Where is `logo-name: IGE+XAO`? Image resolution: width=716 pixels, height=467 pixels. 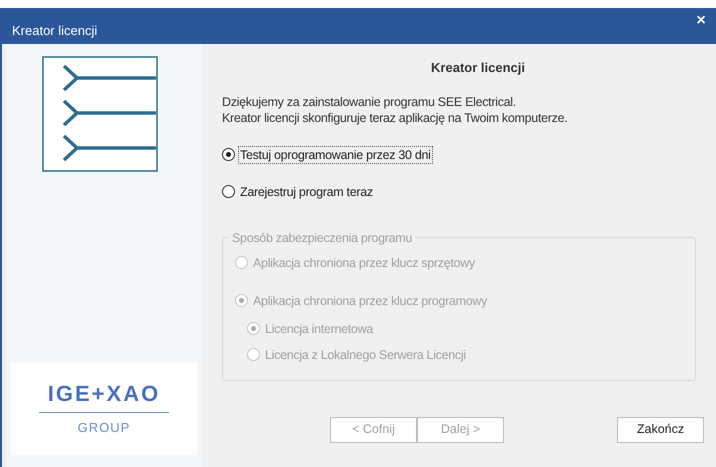
logo-name: IGE+XAO is located at coordinates (104, 393).